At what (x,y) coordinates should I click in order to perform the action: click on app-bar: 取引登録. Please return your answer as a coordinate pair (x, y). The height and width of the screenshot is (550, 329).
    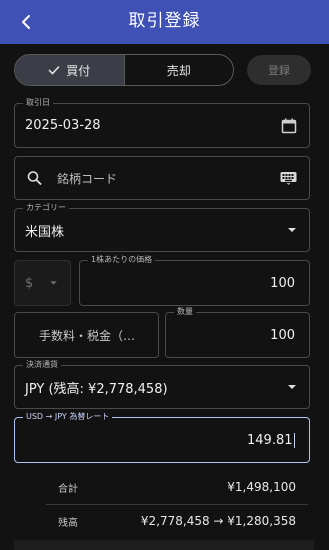
    Looking at the image, I should click on (164, 22).